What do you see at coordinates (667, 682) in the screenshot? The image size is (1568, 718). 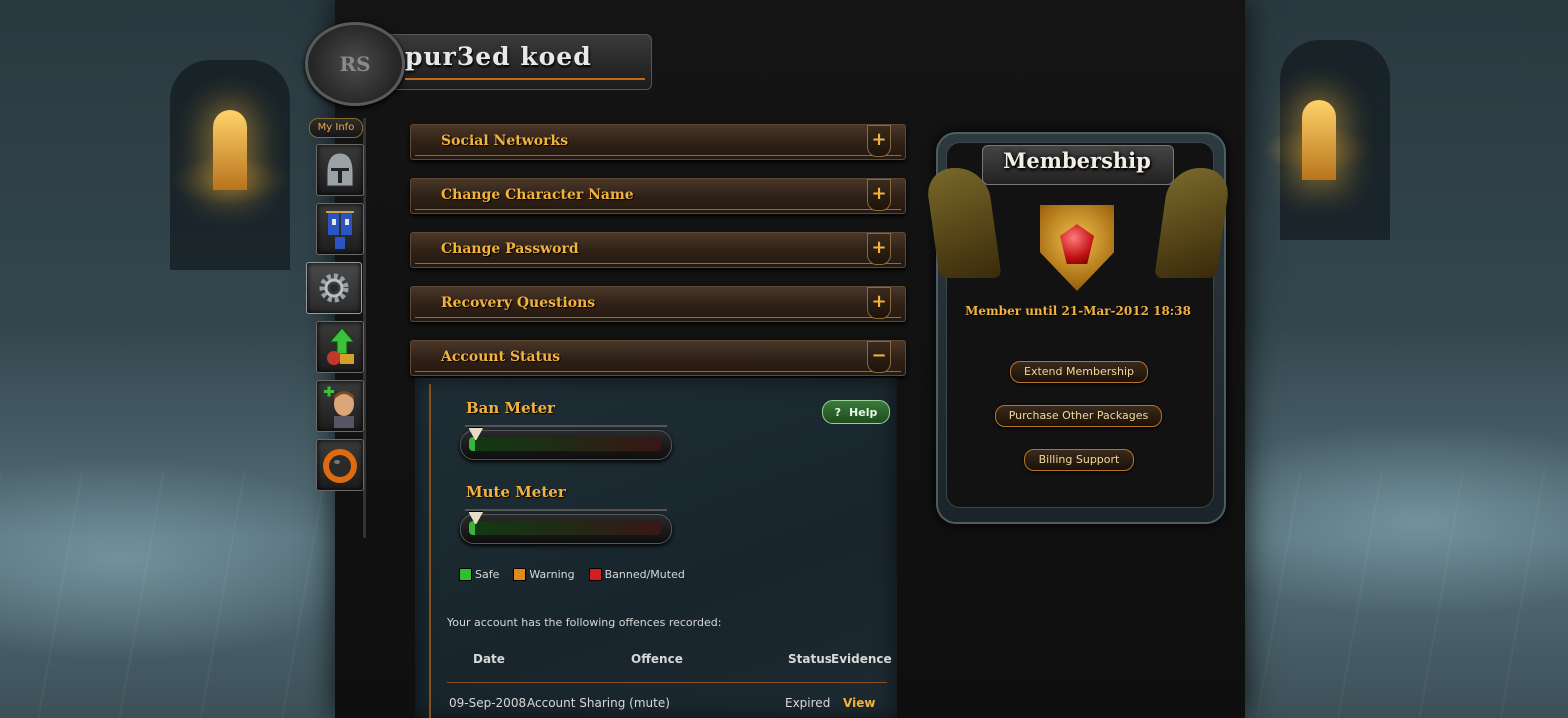 I see `table-divider` at bounding box center [667, 682].